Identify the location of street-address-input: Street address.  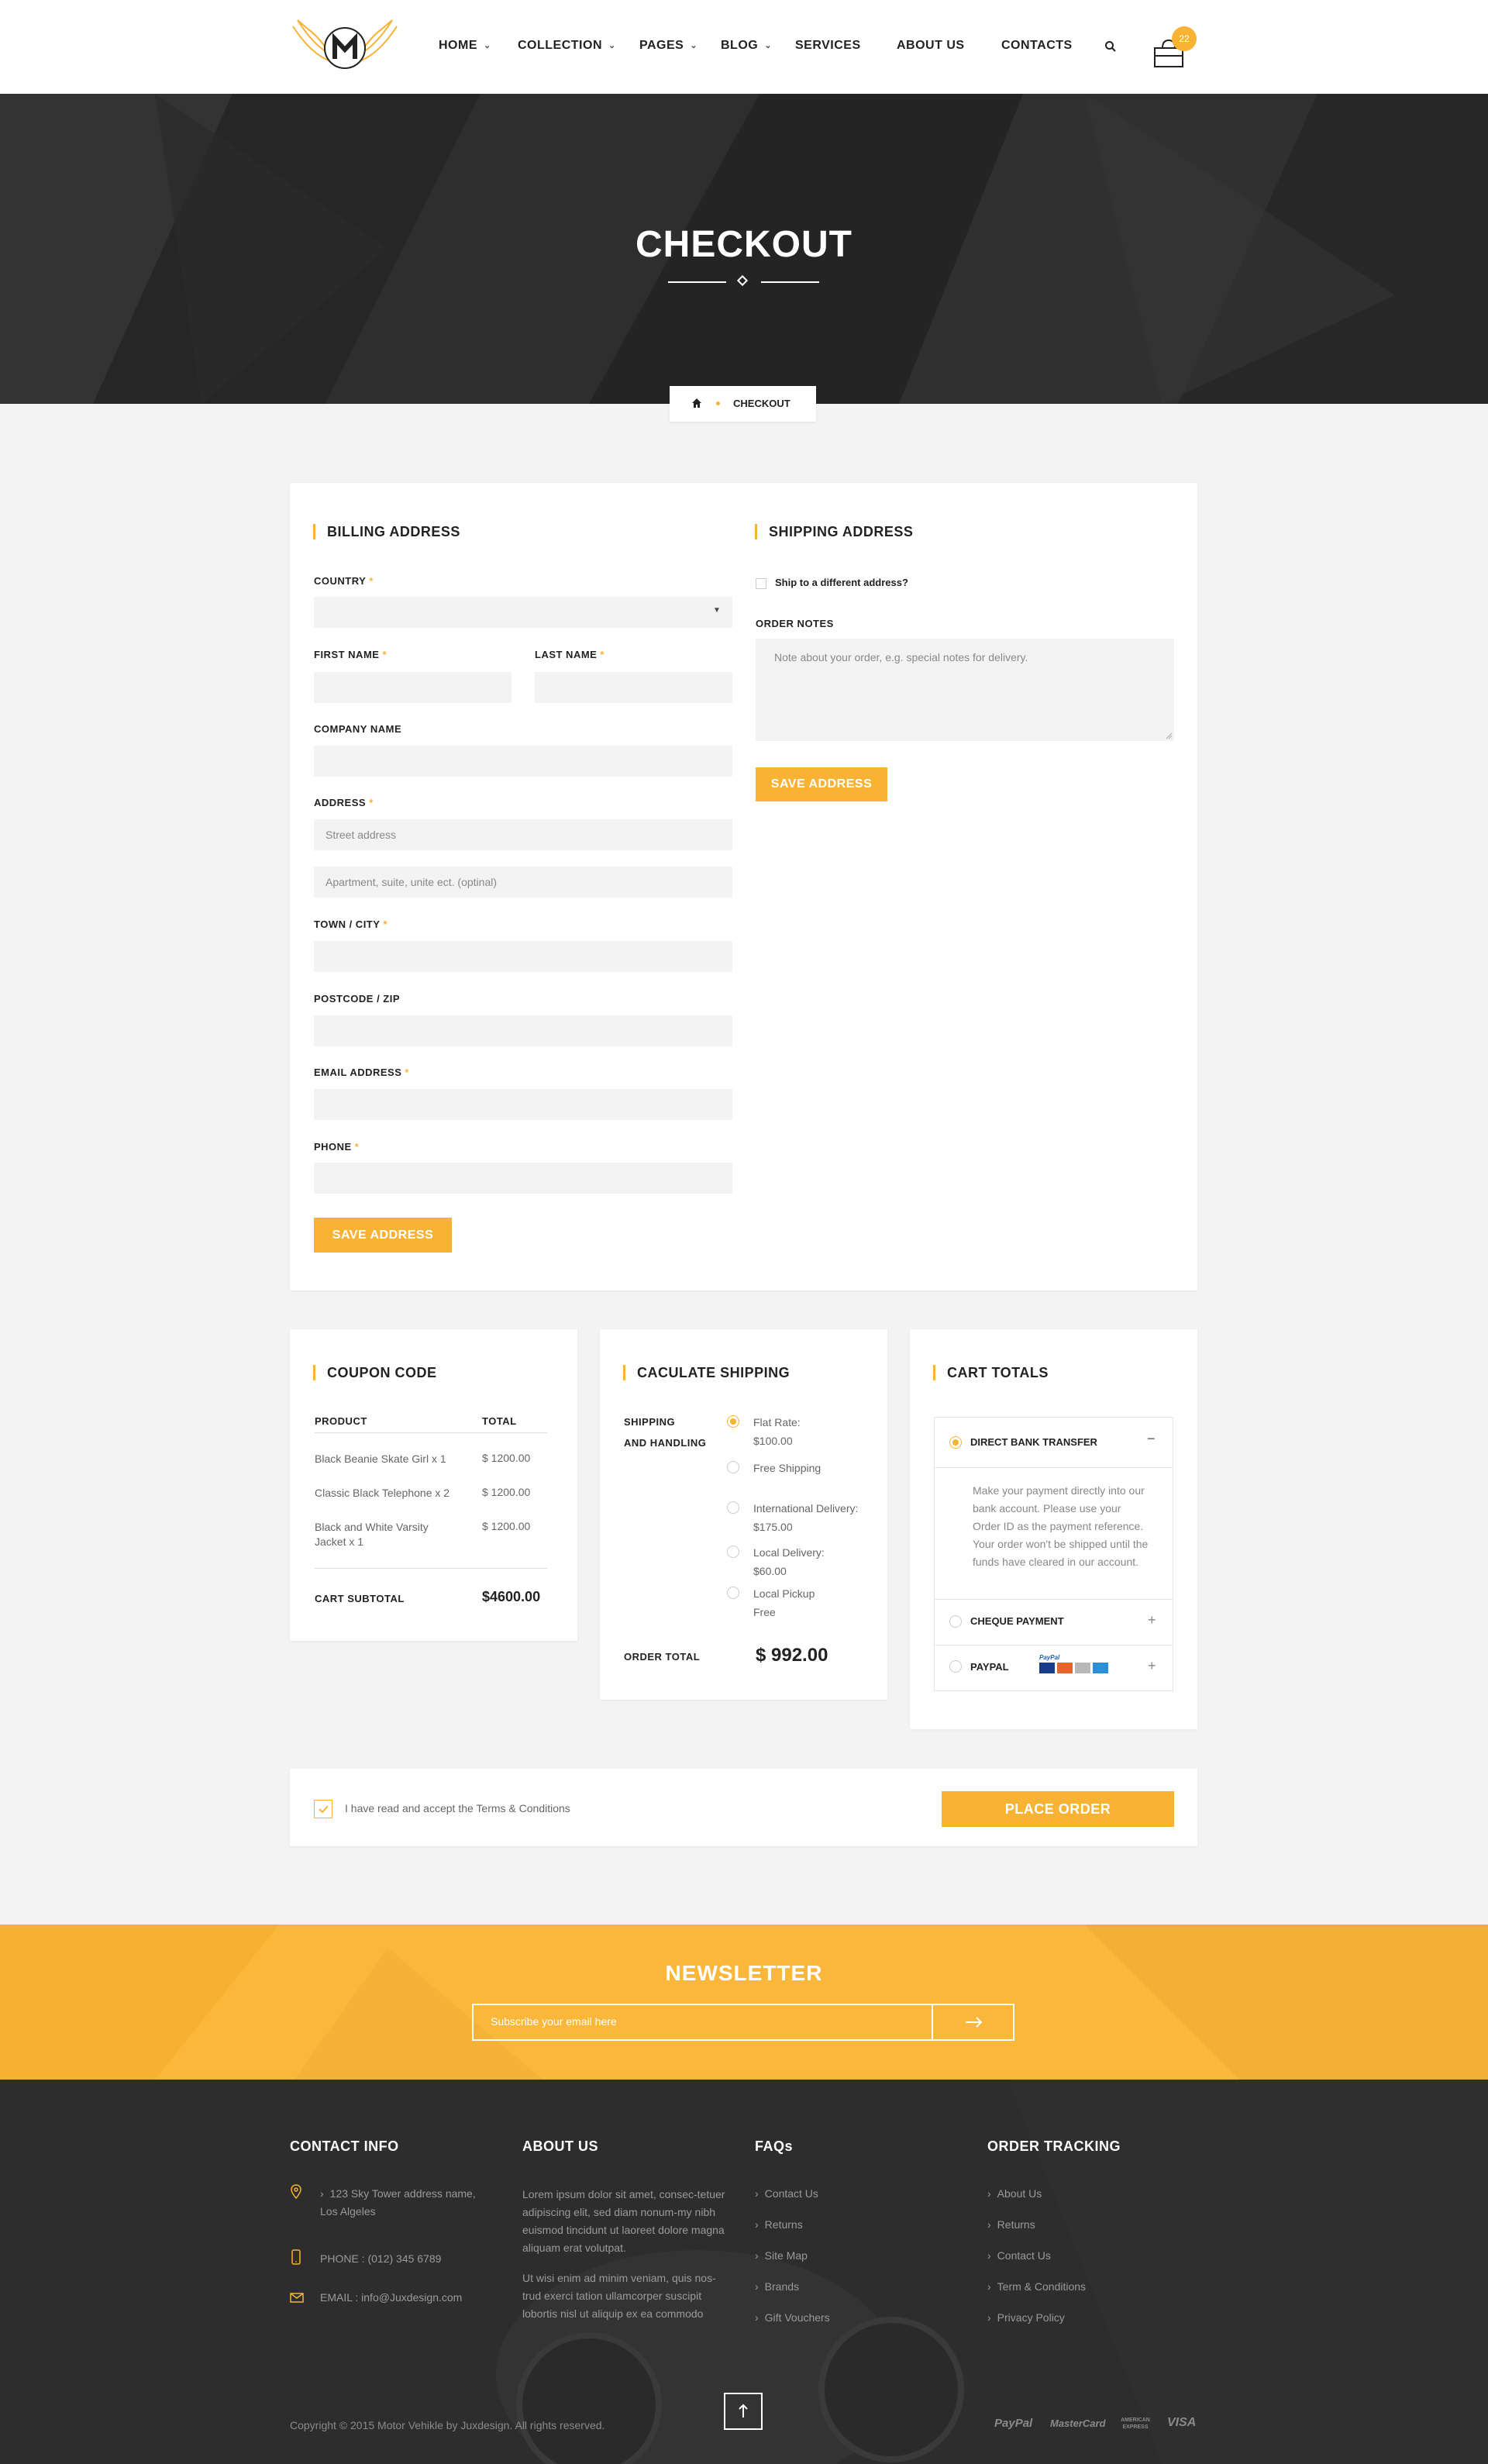
(523, 834).